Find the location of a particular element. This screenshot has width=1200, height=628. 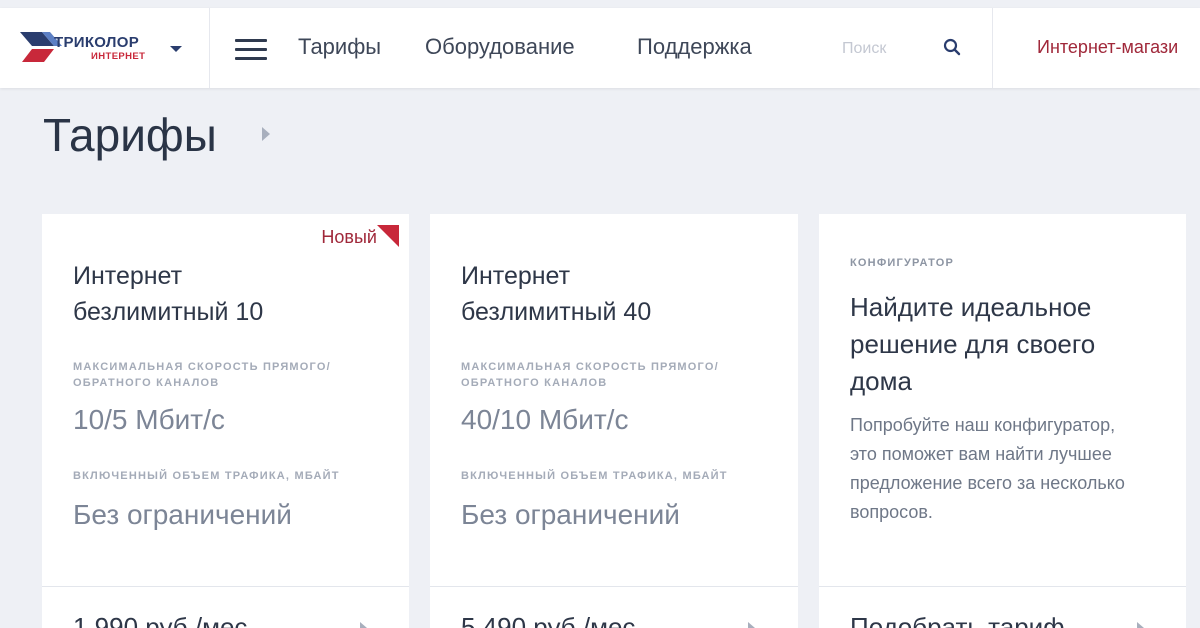

nav-item-tariffs: Тарифы is located at coordinates (339, 47).